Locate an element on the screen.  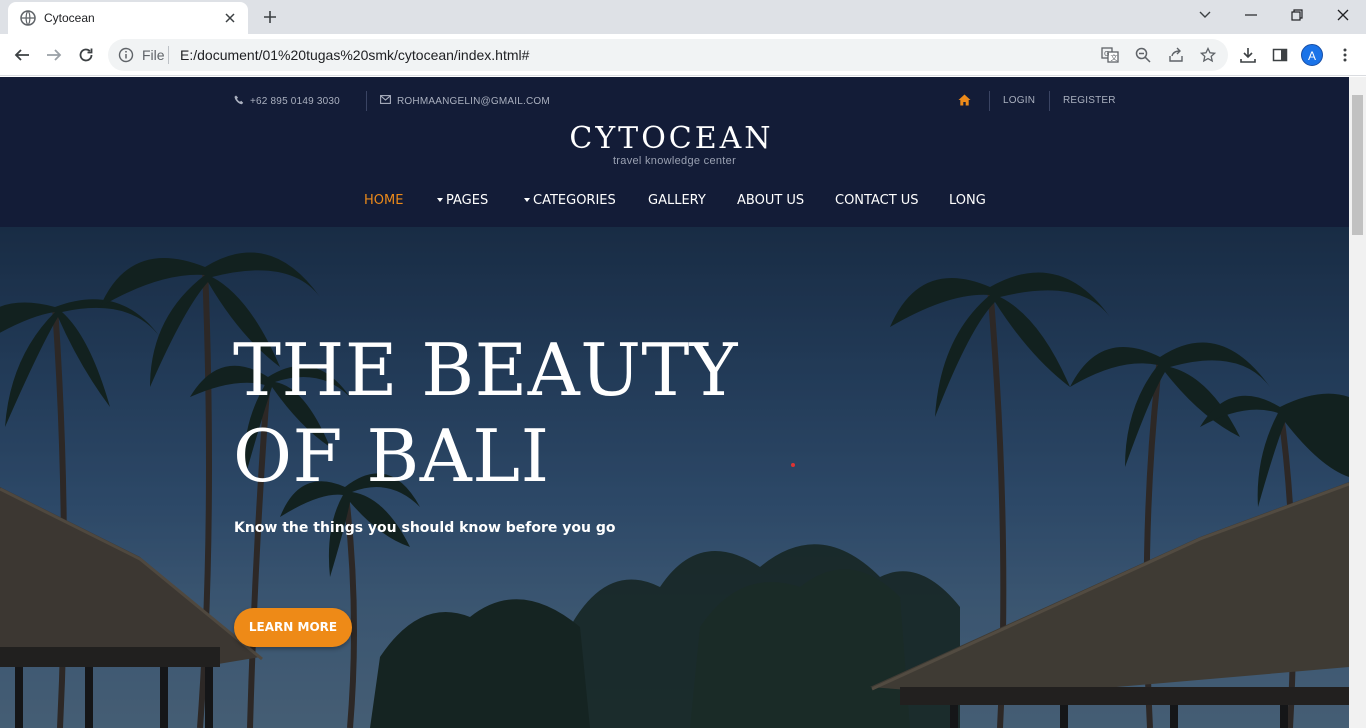
hero-title-line1: THE BEAUTY is located at coordinates (485, 370).